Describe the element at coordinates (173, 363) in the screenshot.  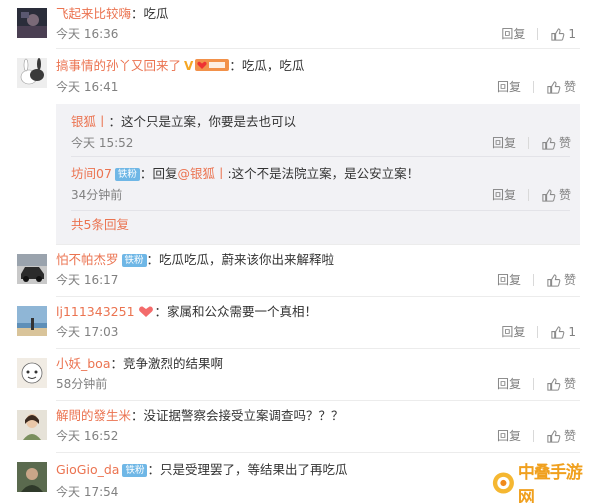
I see `comment-text: 竞争激烈的结果啊` at that location.